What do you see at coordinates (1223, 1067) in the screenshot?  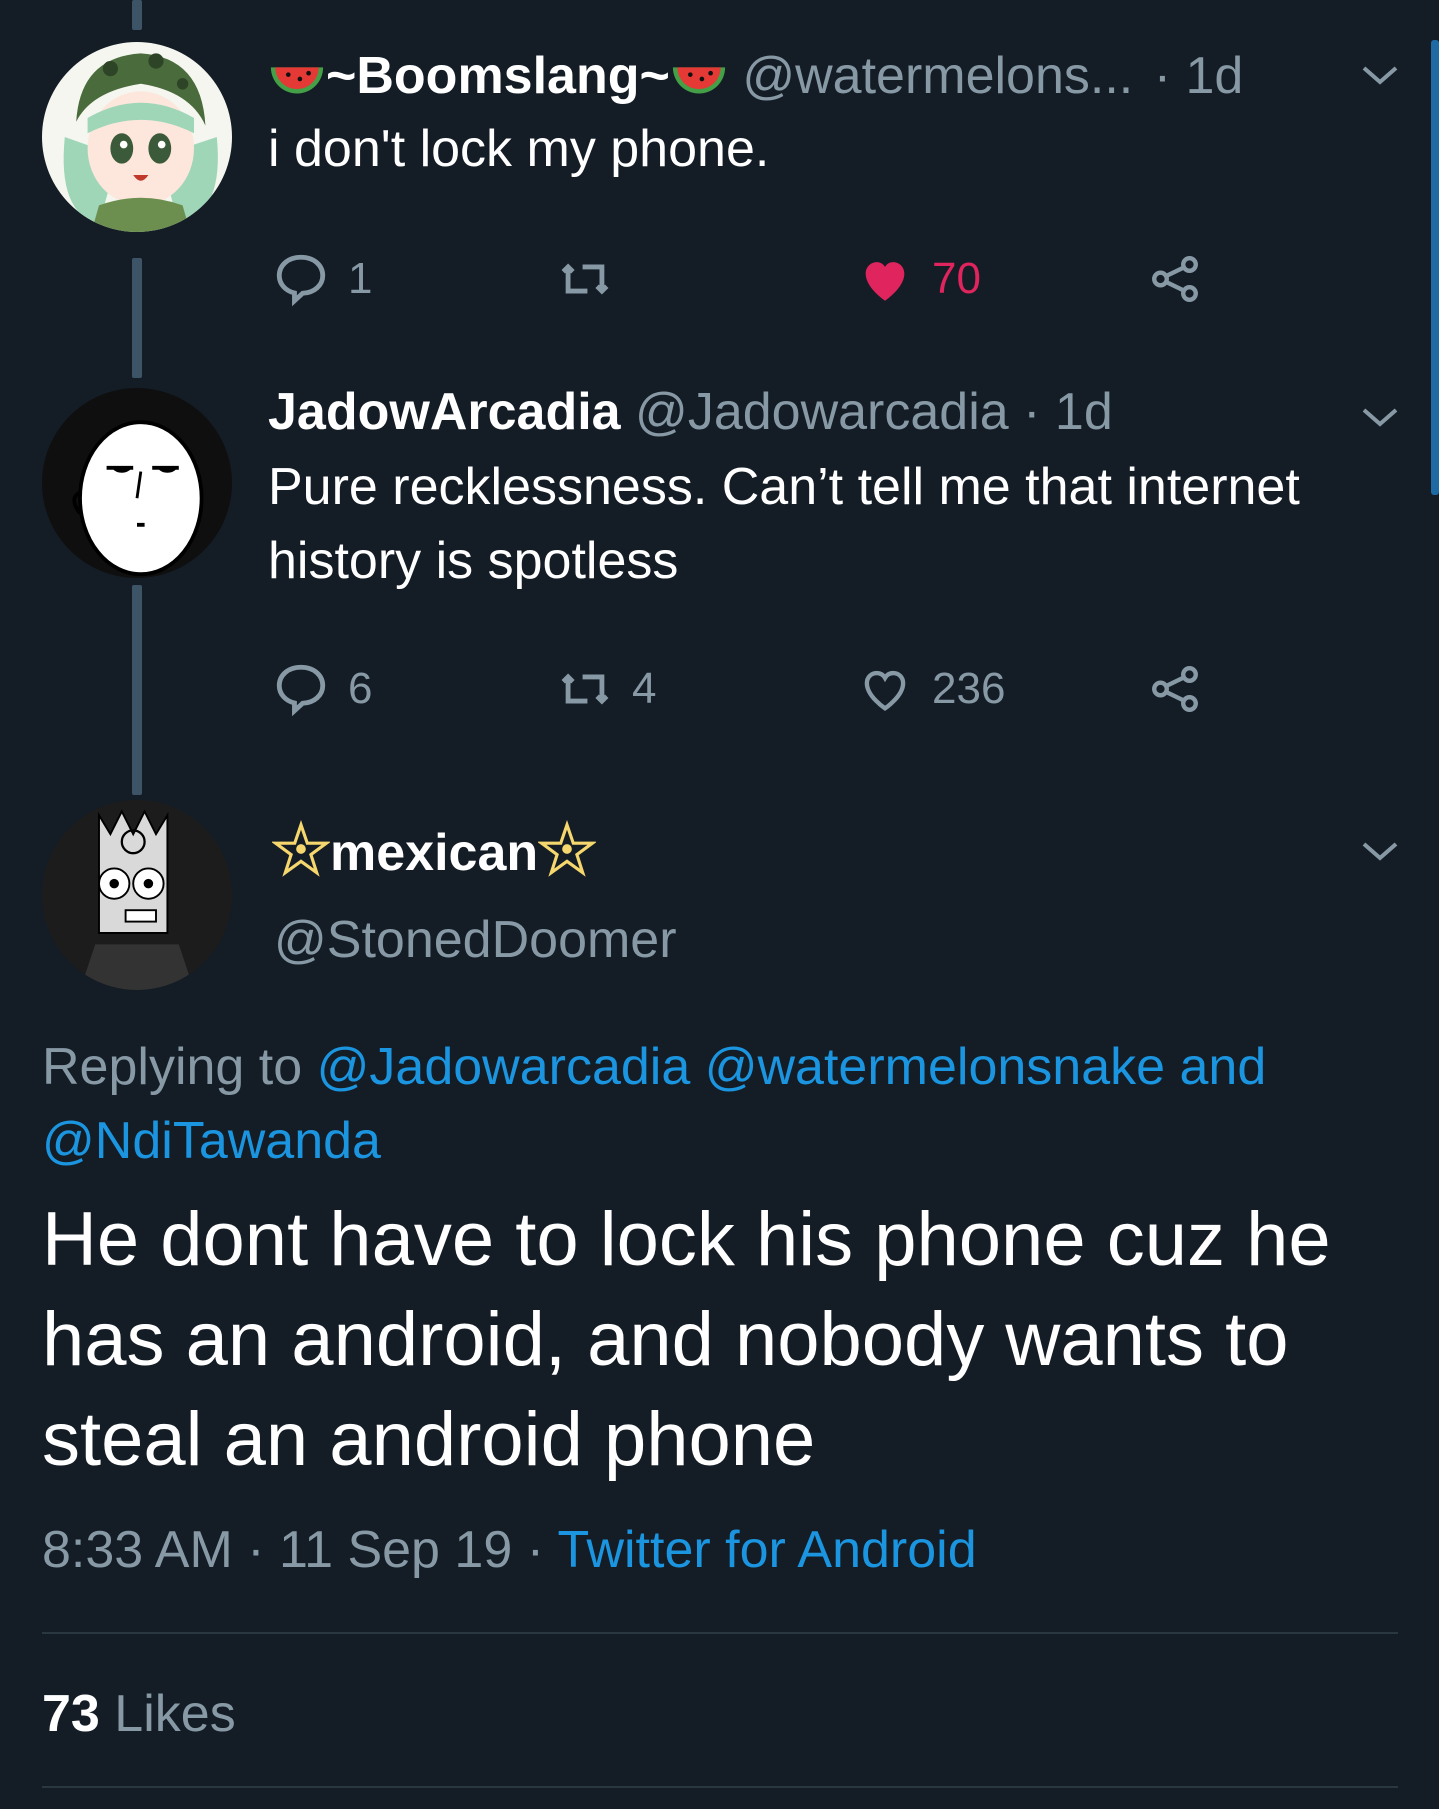 I see `reply-and: and` at bounding box center [1223, 1067].